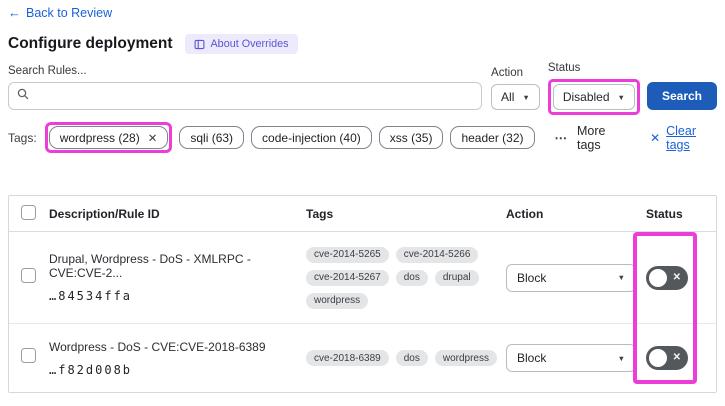  I want to click on title-row: Configure deployment About Overrides, so click(366, 44).